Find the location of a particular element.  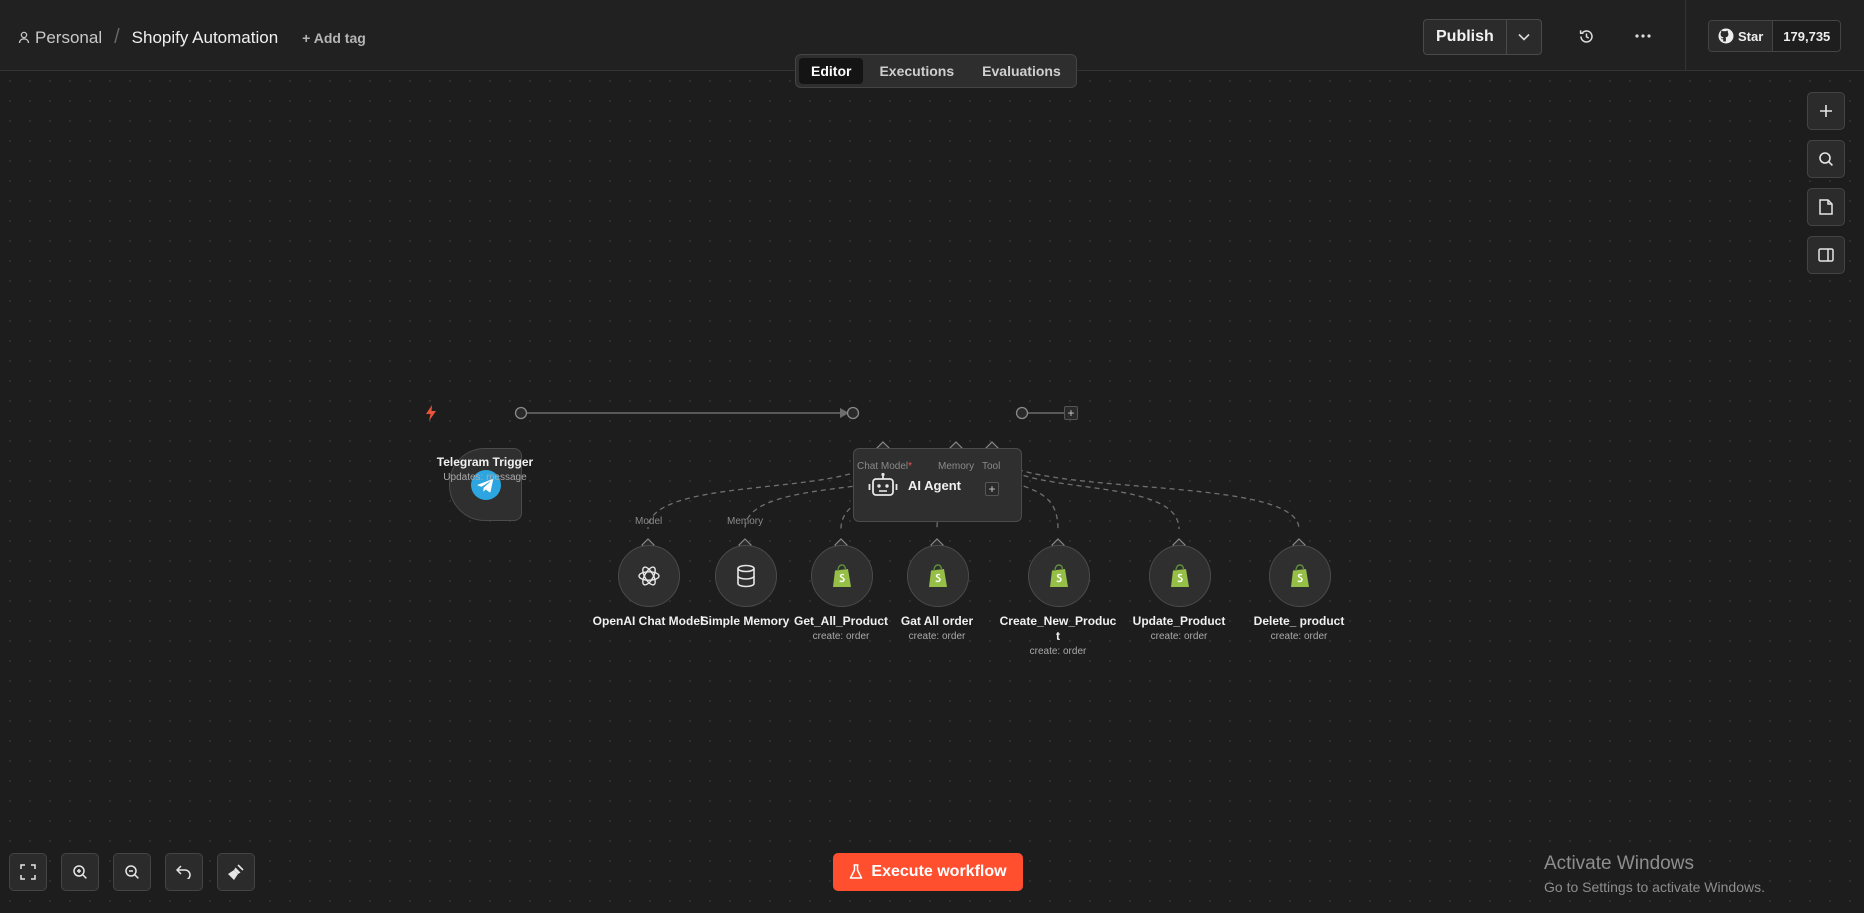

view-tabs: Editor Executions Evaluations is located at coordinates (936, 71).